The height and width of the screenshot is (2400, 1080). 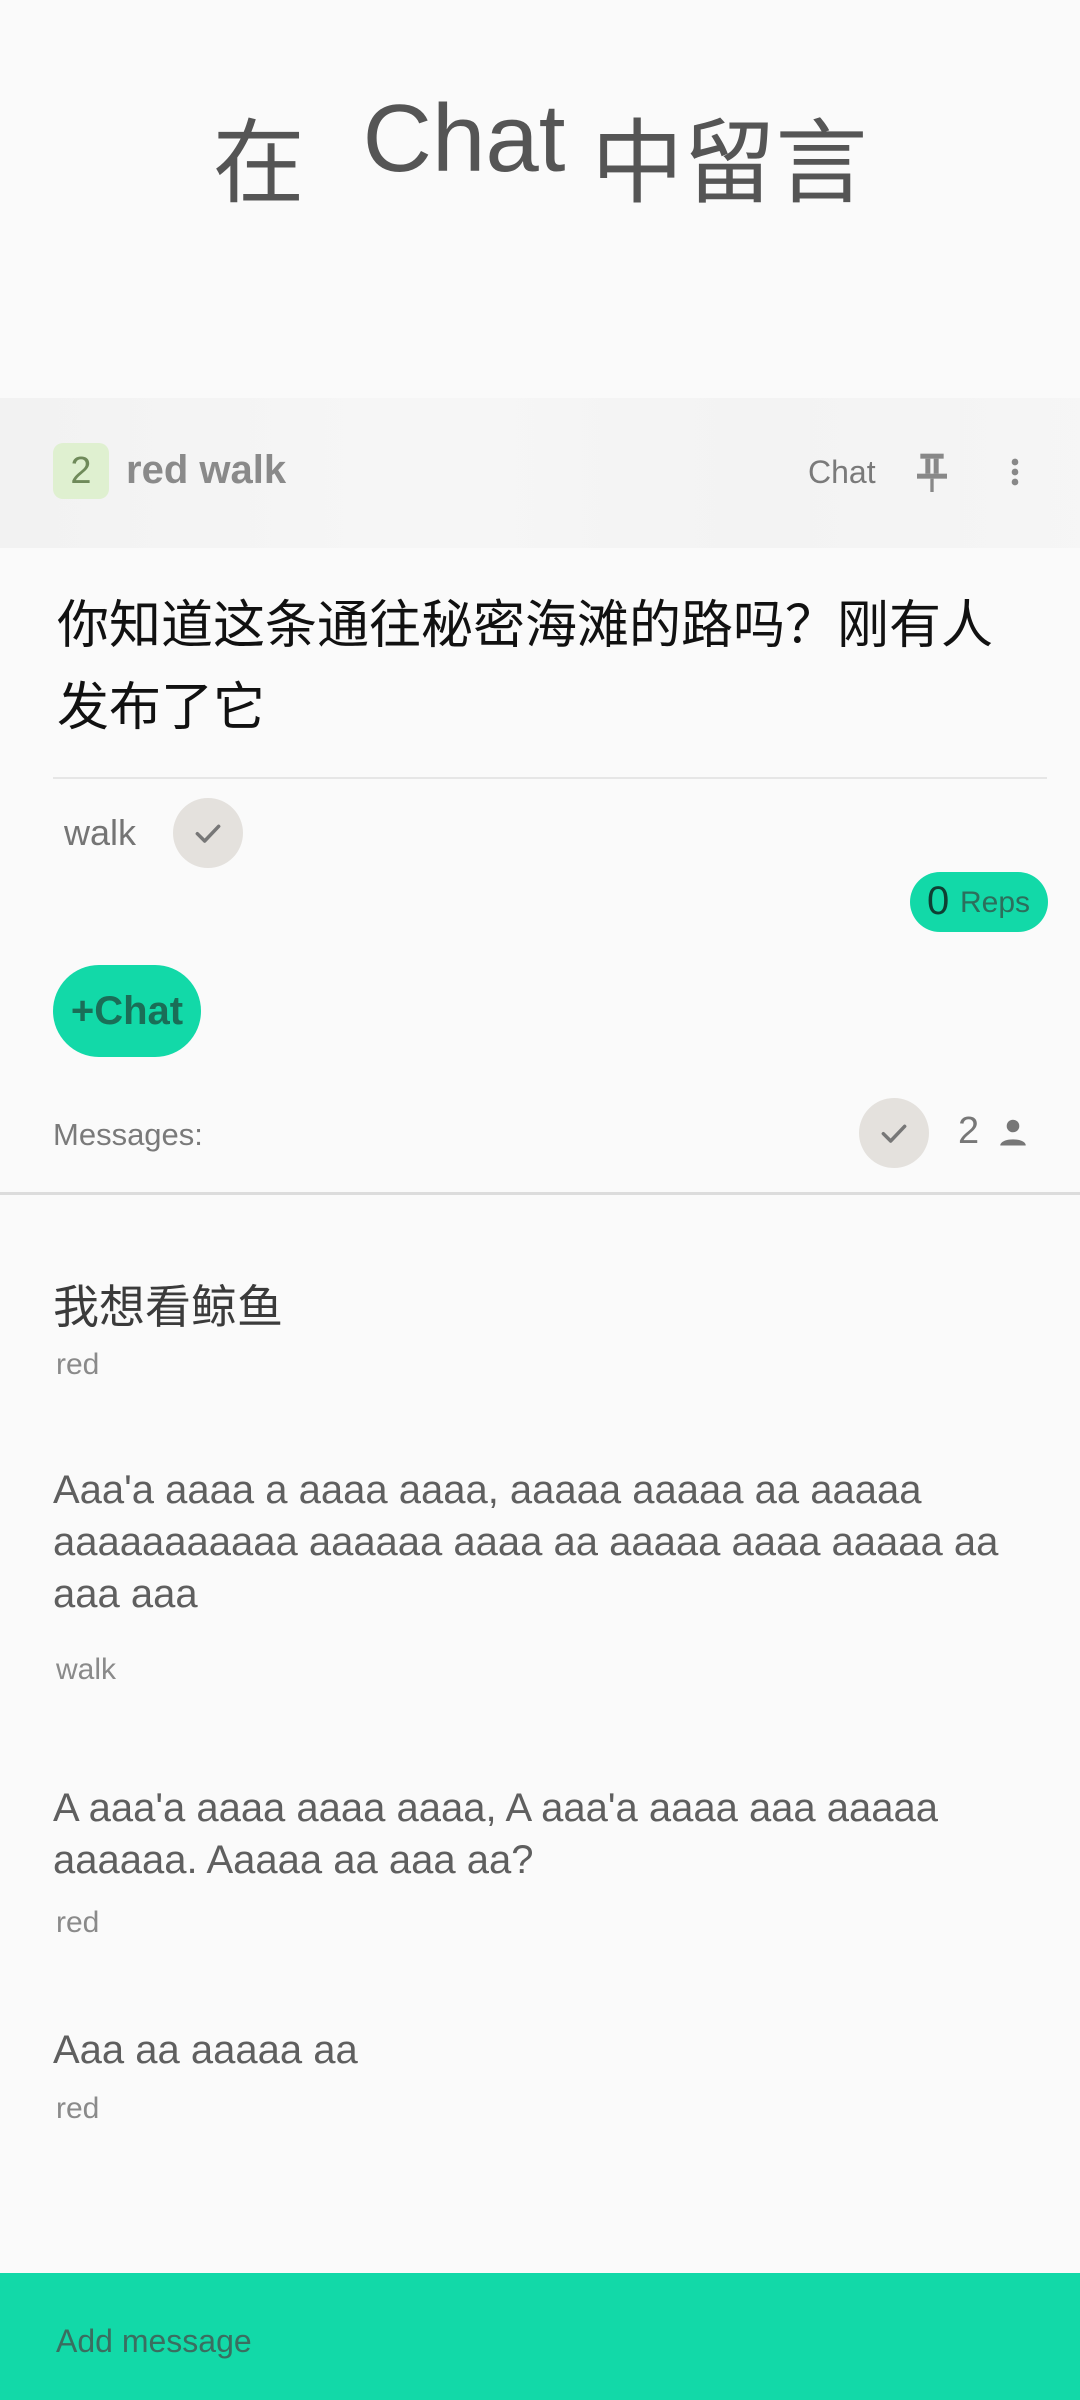 I want to click on chat-link: Chat, so click(x=842, y=472).